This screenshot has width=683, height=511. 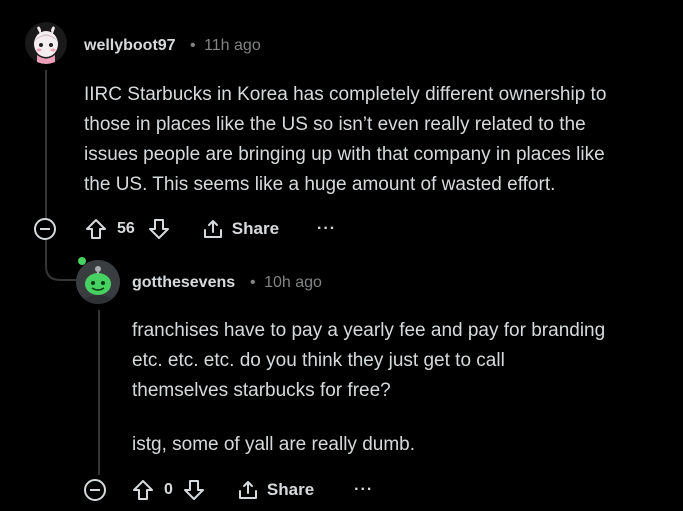 I want to click on timestamp: 10h ago, so click(x=293, y=282).